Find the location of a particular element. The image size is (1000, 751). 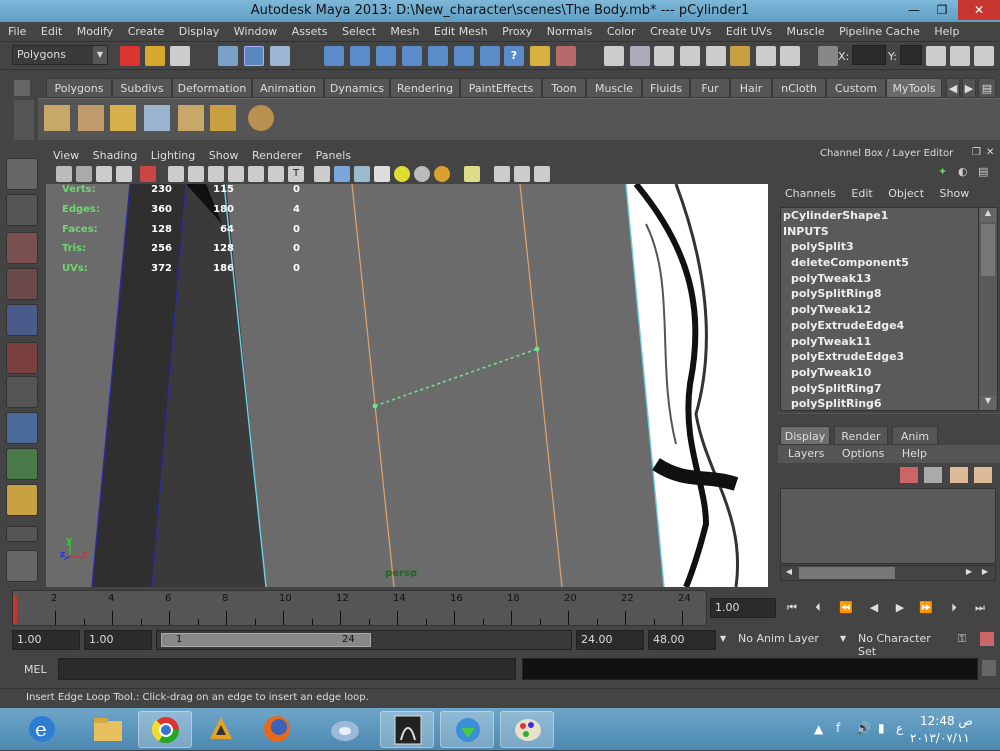

shelf-side-menu-icon is located at coordinates (24, 120).